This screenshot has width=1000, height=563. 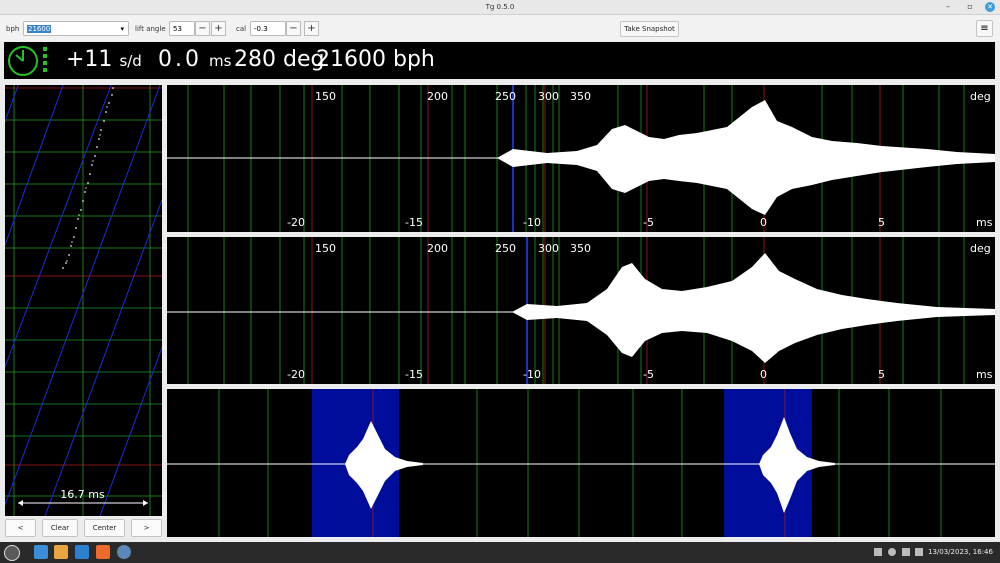 What do you see at coordinates (437, 96) in the screenshot?
I see `deg-tick-2: 200` at bounding box center [437, 96].